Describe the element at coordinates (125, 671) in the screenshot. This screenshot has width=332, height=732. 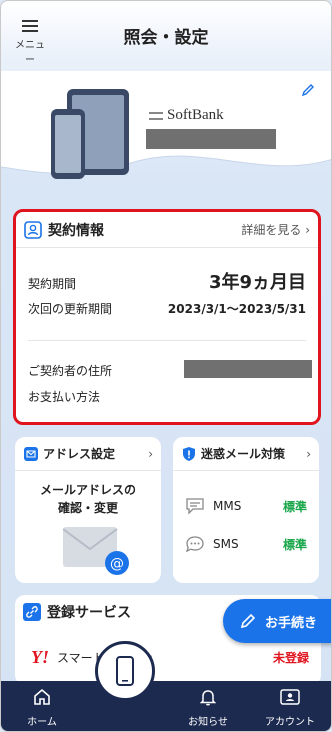
I see `smartphone-icon` at that location.